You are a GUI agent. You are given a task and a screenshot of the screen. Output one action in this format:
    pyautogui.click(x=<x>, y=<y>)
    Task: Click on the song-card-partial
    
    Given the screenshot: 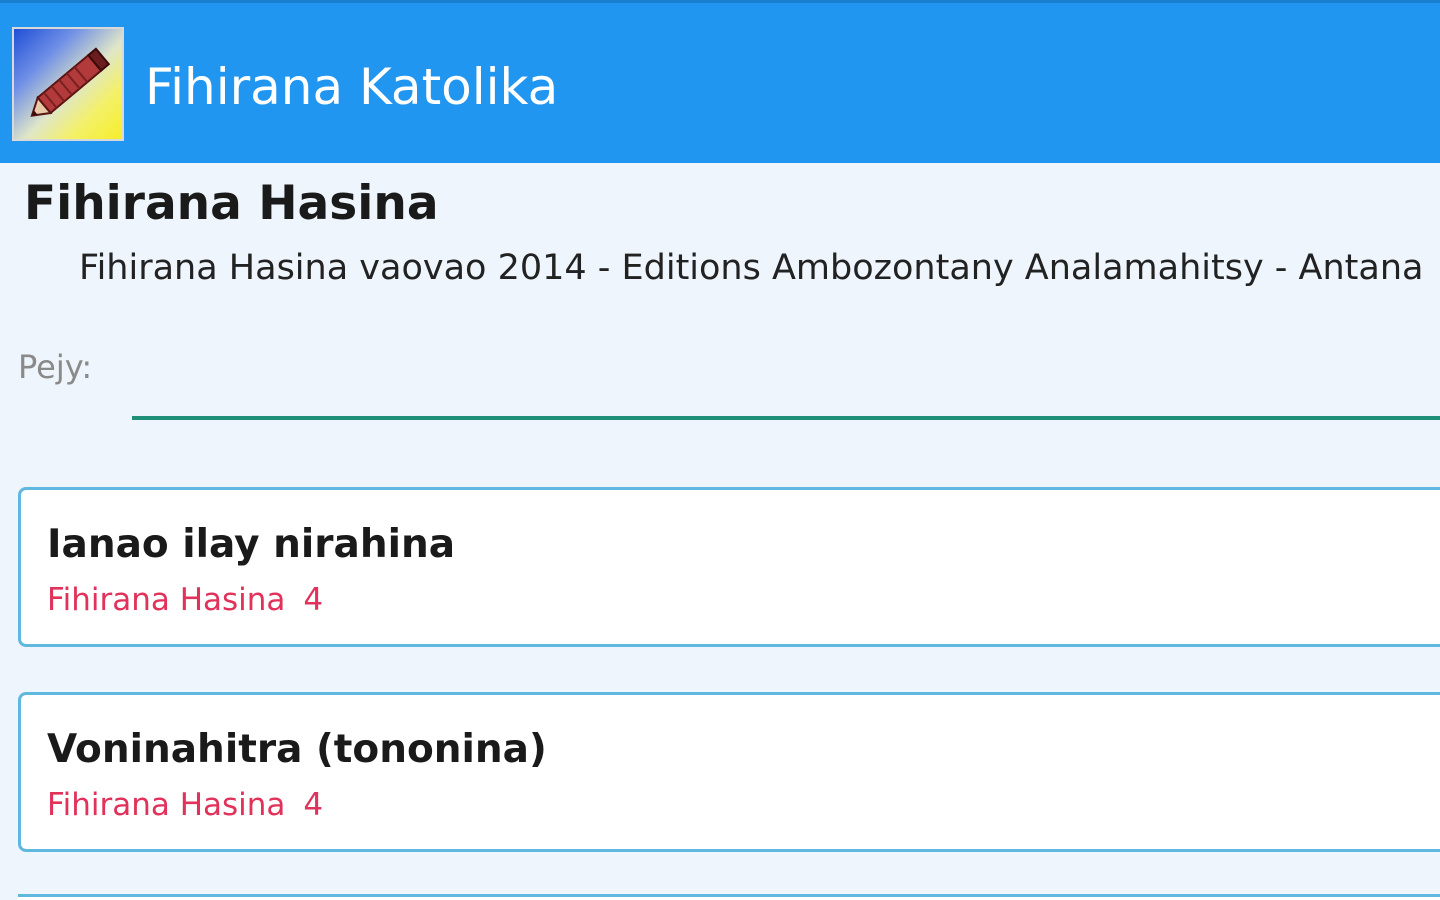 What is the action you would take?
    pyautogui.click(x=729, y=897)
    